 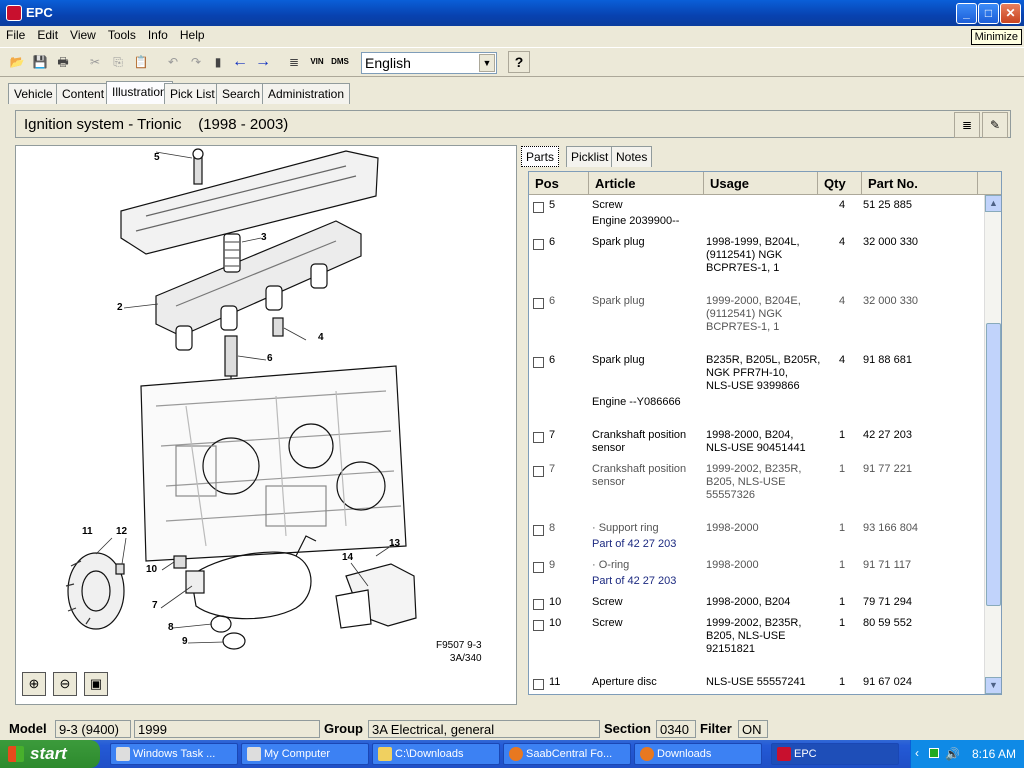 I want to click on taskbar-item-my-computer: My Computer, so click(x=305, y=754).